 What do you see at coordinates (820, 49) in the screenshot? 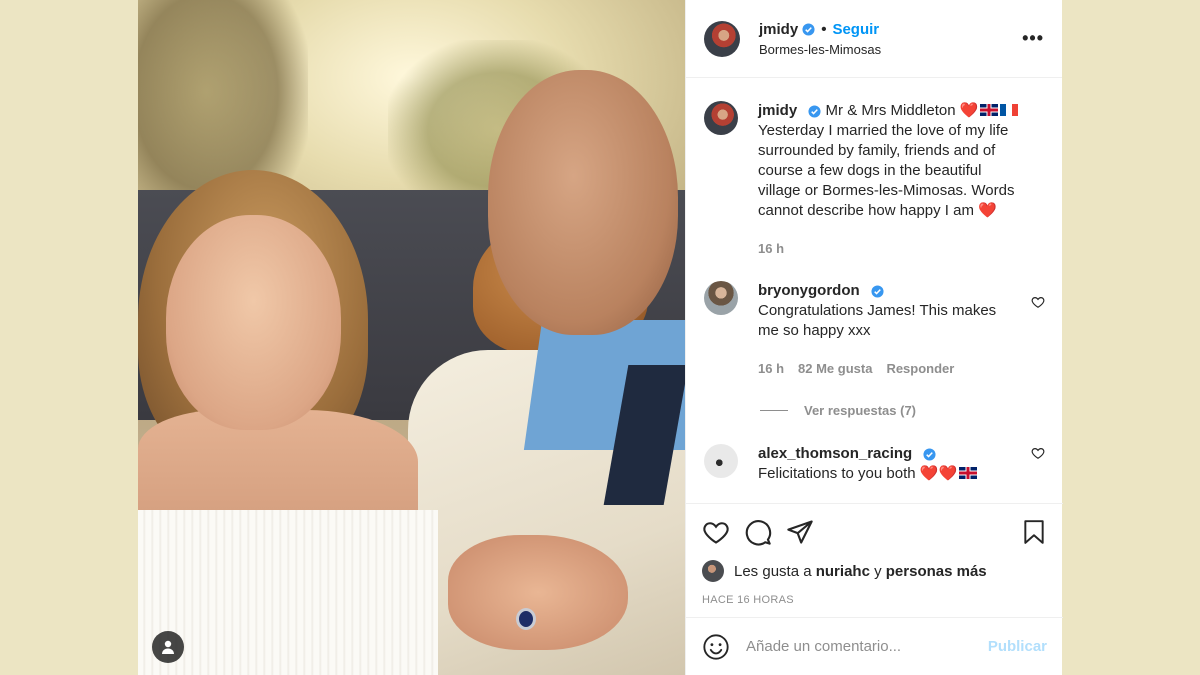
I see `post-location: Bormes-les-Mimosas` at bounding box center [820, 49].